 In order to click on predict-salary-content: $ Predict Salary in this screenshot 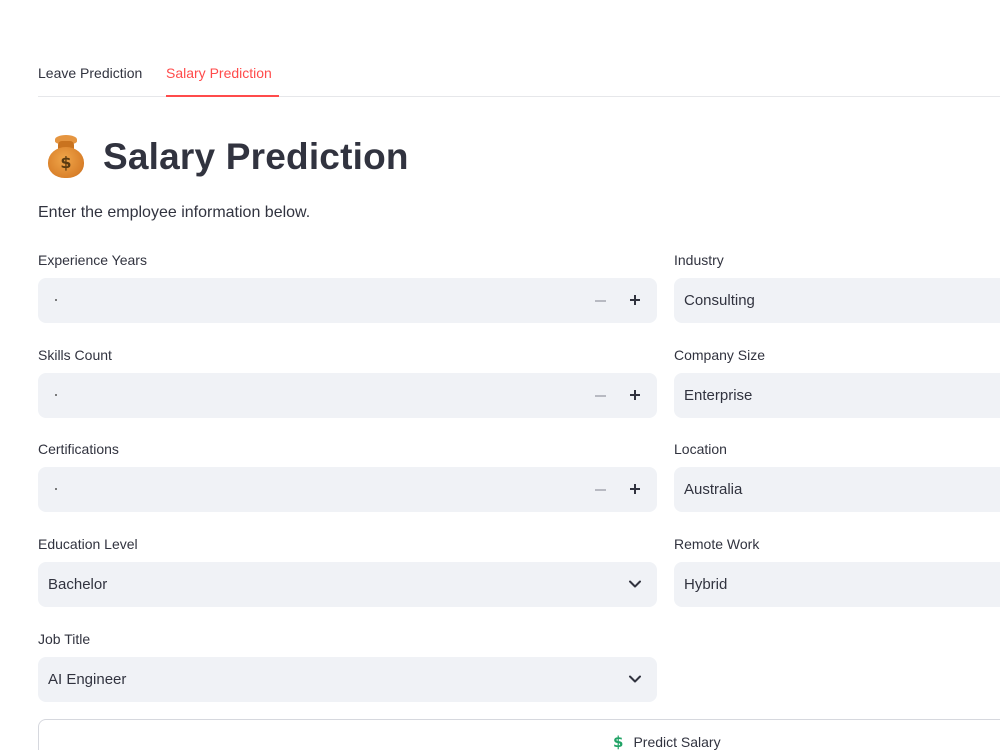, I will do `click(667, 741)`.